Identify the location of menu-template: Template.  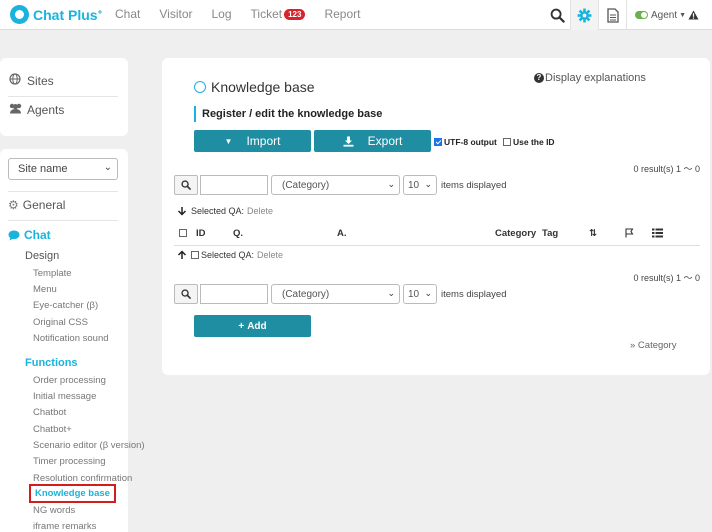
(52, 273).